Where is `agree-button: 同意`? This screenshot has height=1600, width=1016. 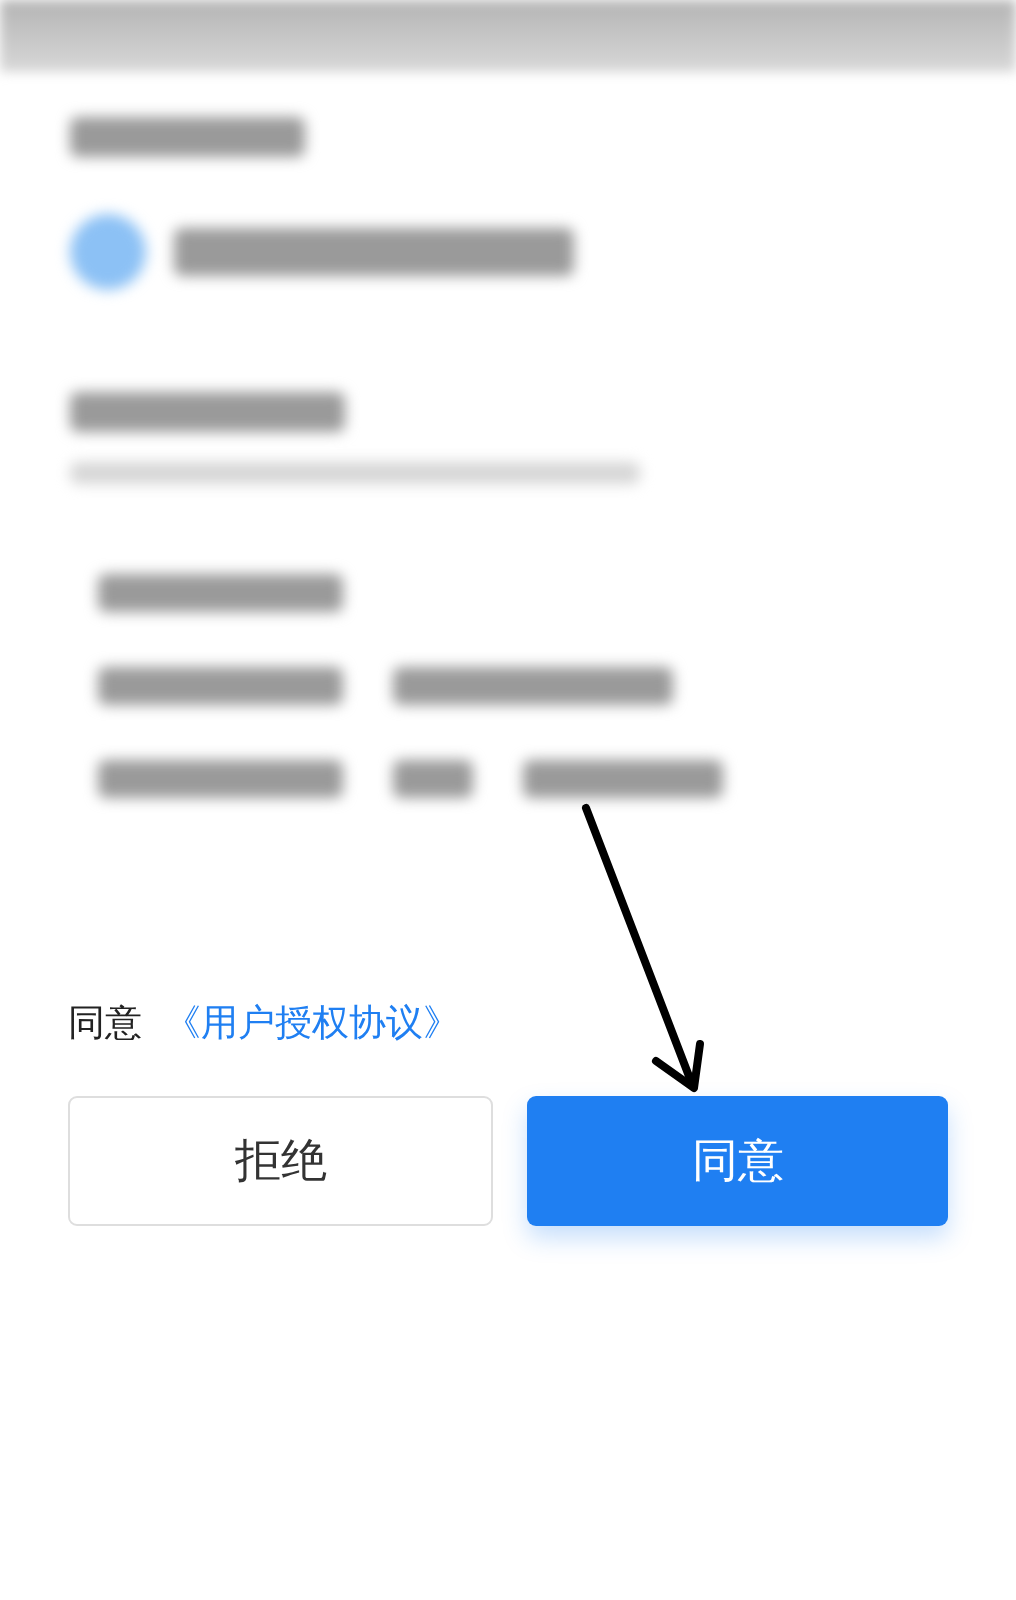
agree-button: 同意 is located at coordinates (737, 1161).